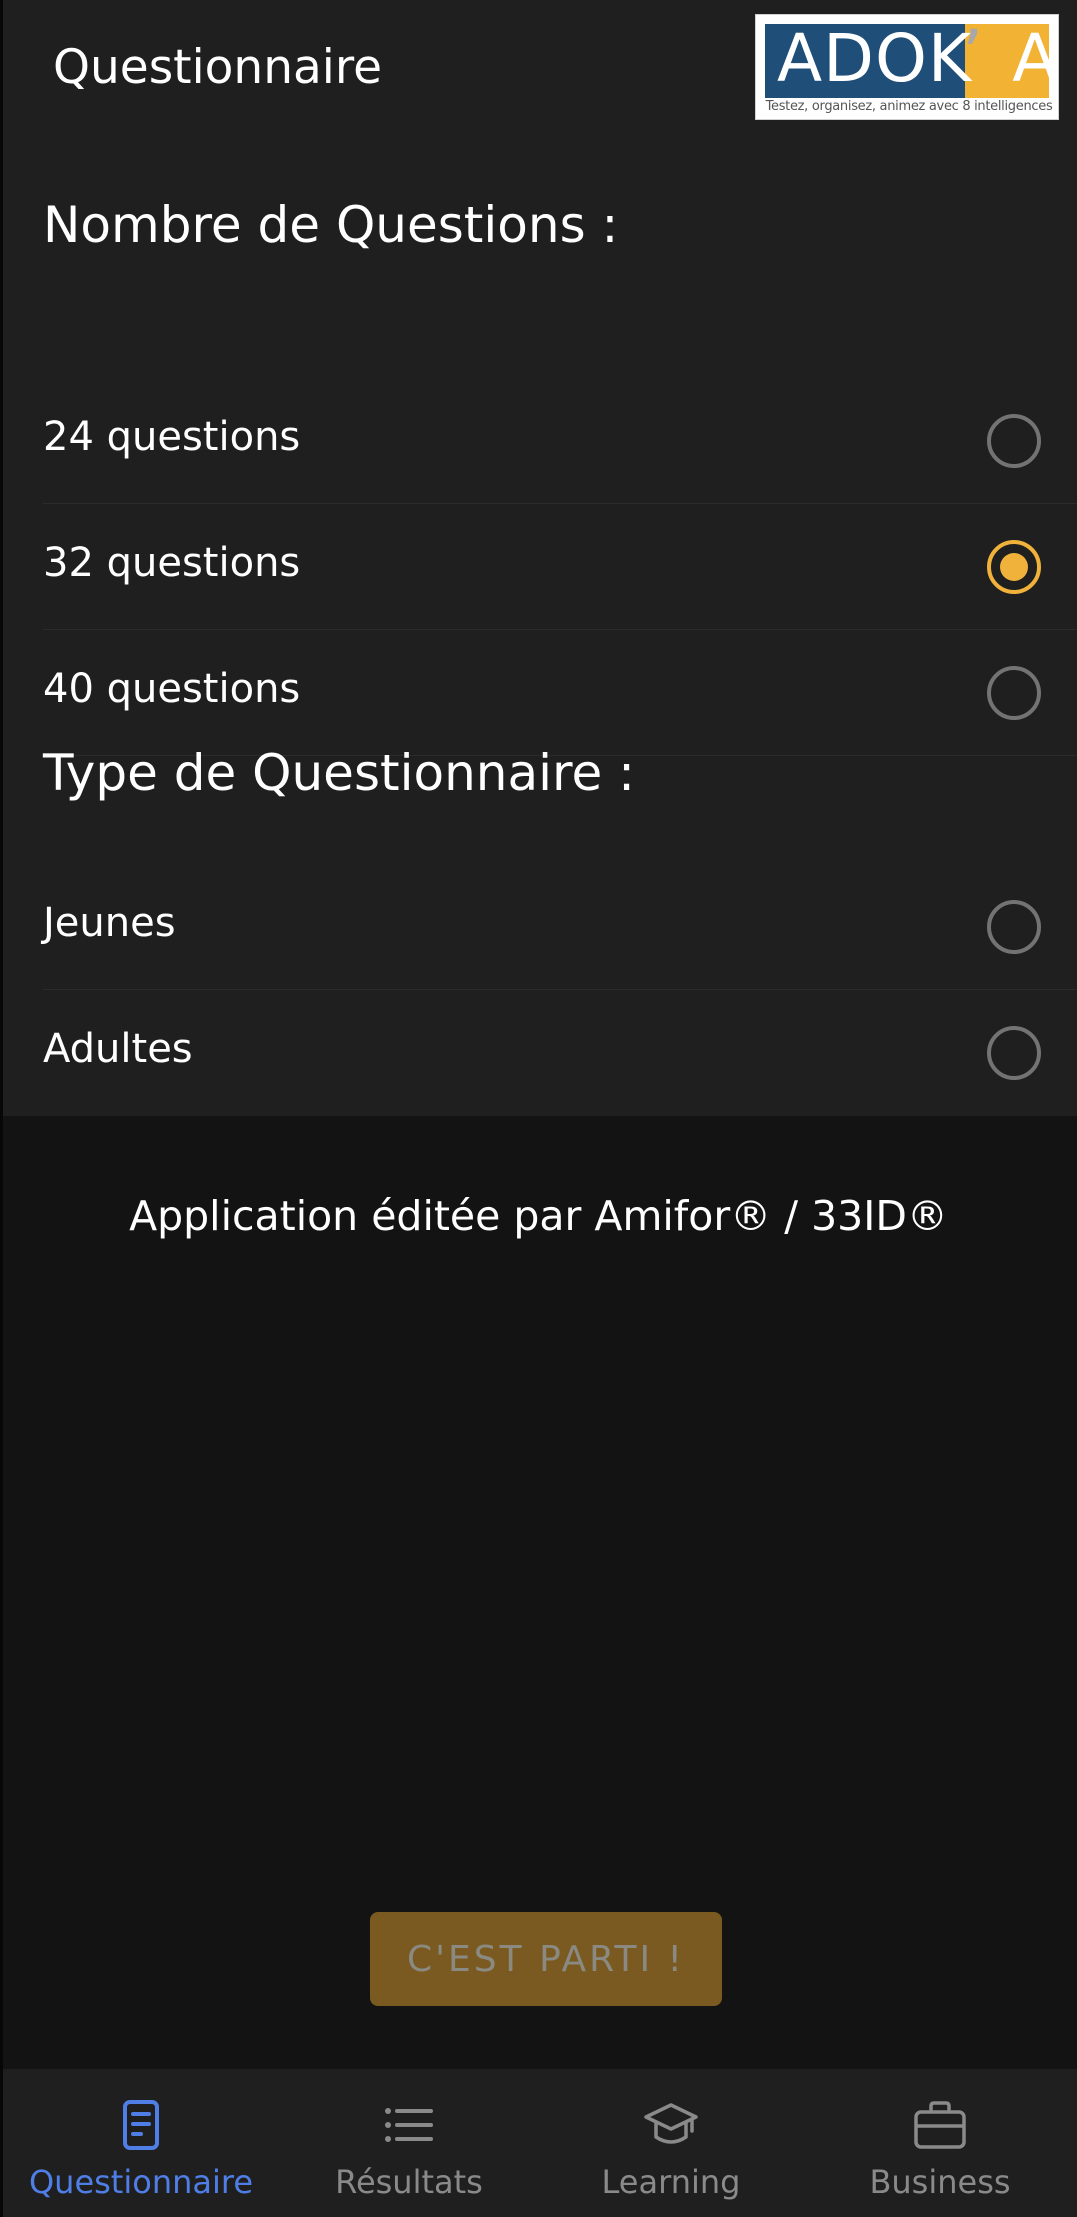  Describe the element at coordinates (1014, 567) in the screenshot. I see `radio-button-selected` at that location.